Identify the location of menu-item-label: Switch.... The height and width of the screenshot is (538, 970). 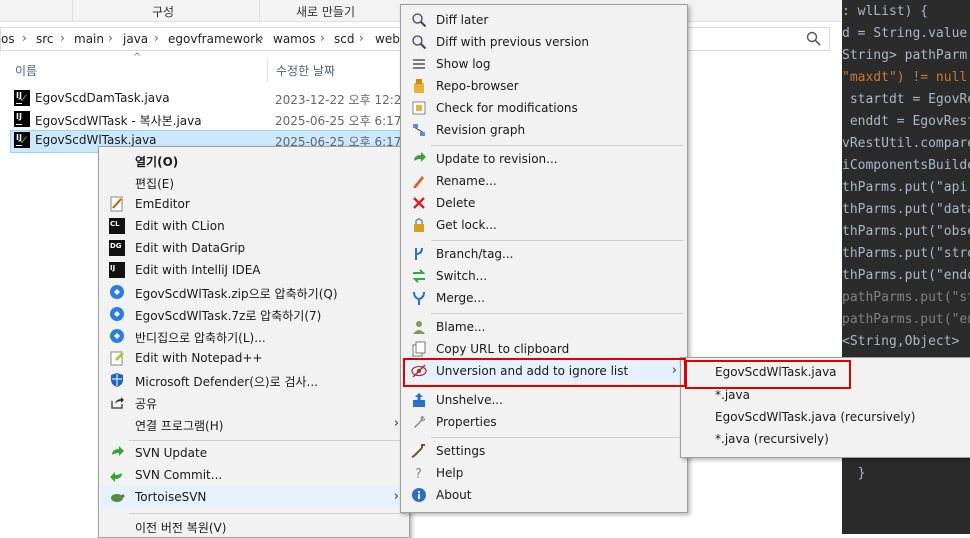
(462, 276).